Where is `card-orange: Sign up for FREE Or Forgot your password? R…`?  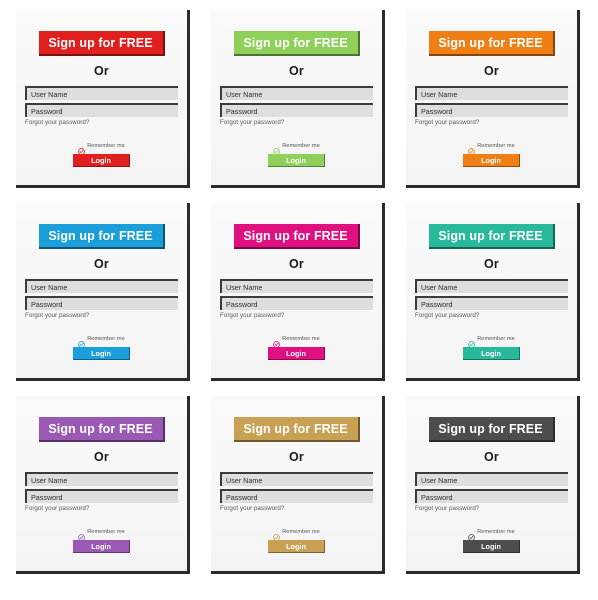 card-orange: Sign up for FREE Or Forgot your password? R… is located at coordinates (493, 99).